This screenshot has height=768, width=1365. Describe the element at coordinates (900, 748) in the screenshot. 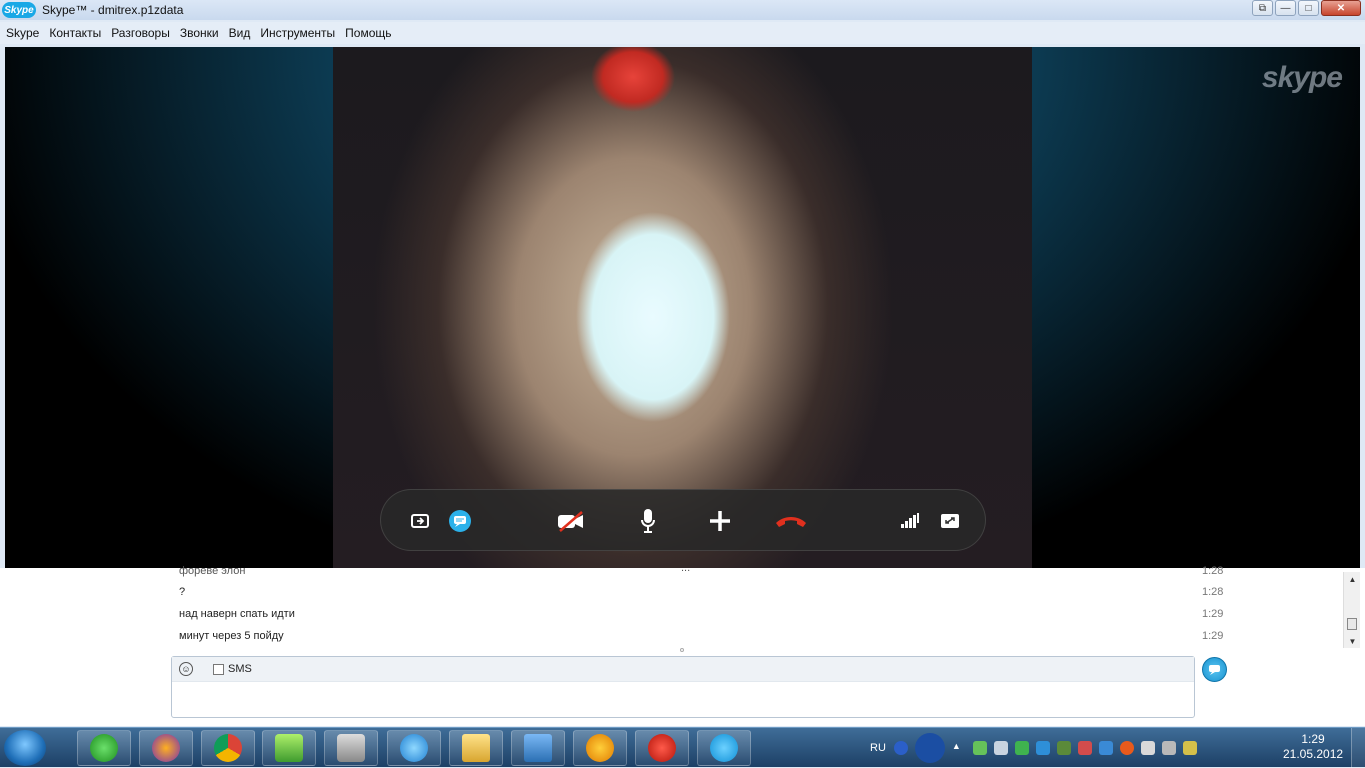

I see `help-icon` at that location.